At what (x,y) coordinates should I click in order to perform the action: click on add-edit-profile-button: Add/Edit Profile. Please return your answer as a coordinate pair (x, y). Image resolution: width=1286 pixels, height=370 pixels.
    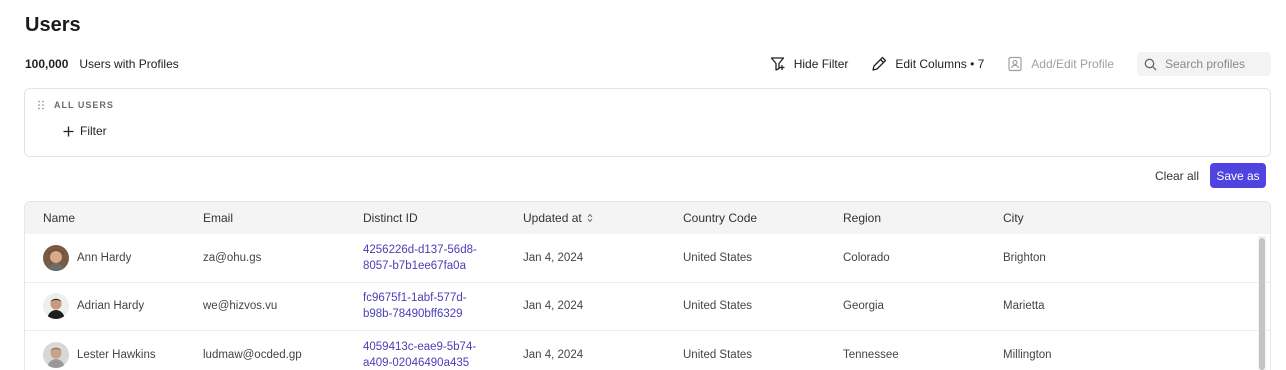
    Looking at the image, I should click on (1060, 64).